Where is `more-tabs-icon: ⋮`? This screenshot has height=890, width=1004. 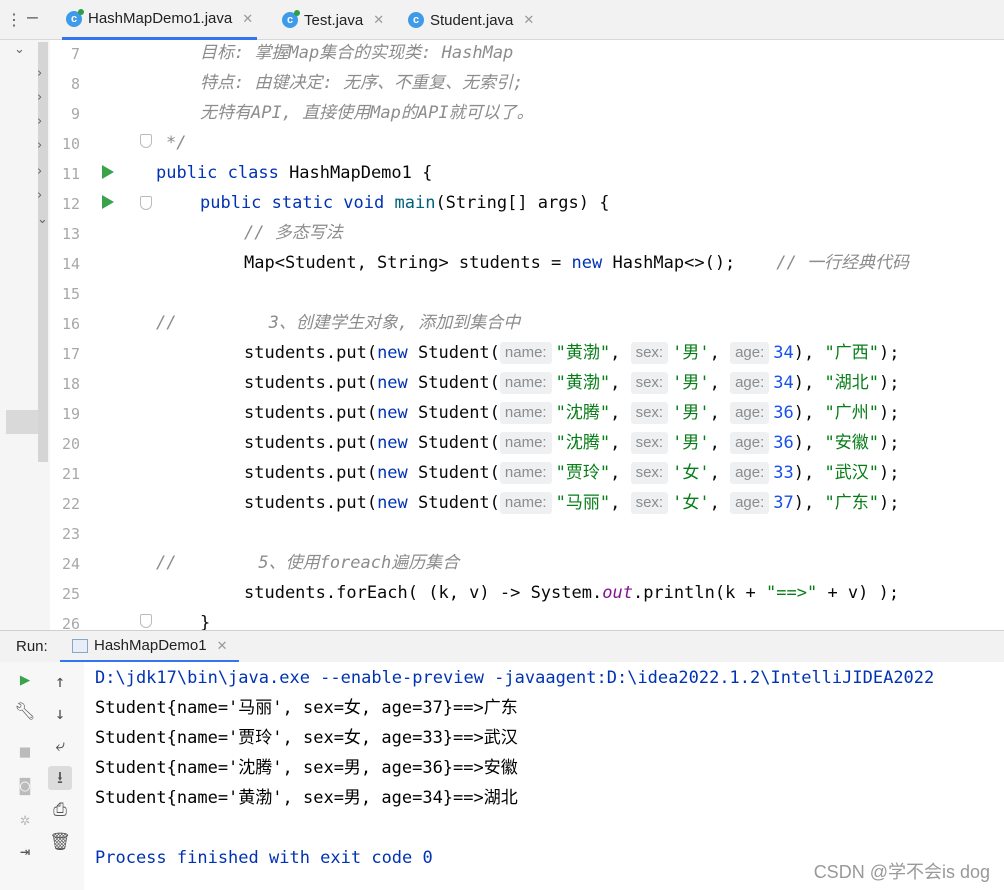
more-tabs-icon: ⋮ is located at coordinates (14, 19).